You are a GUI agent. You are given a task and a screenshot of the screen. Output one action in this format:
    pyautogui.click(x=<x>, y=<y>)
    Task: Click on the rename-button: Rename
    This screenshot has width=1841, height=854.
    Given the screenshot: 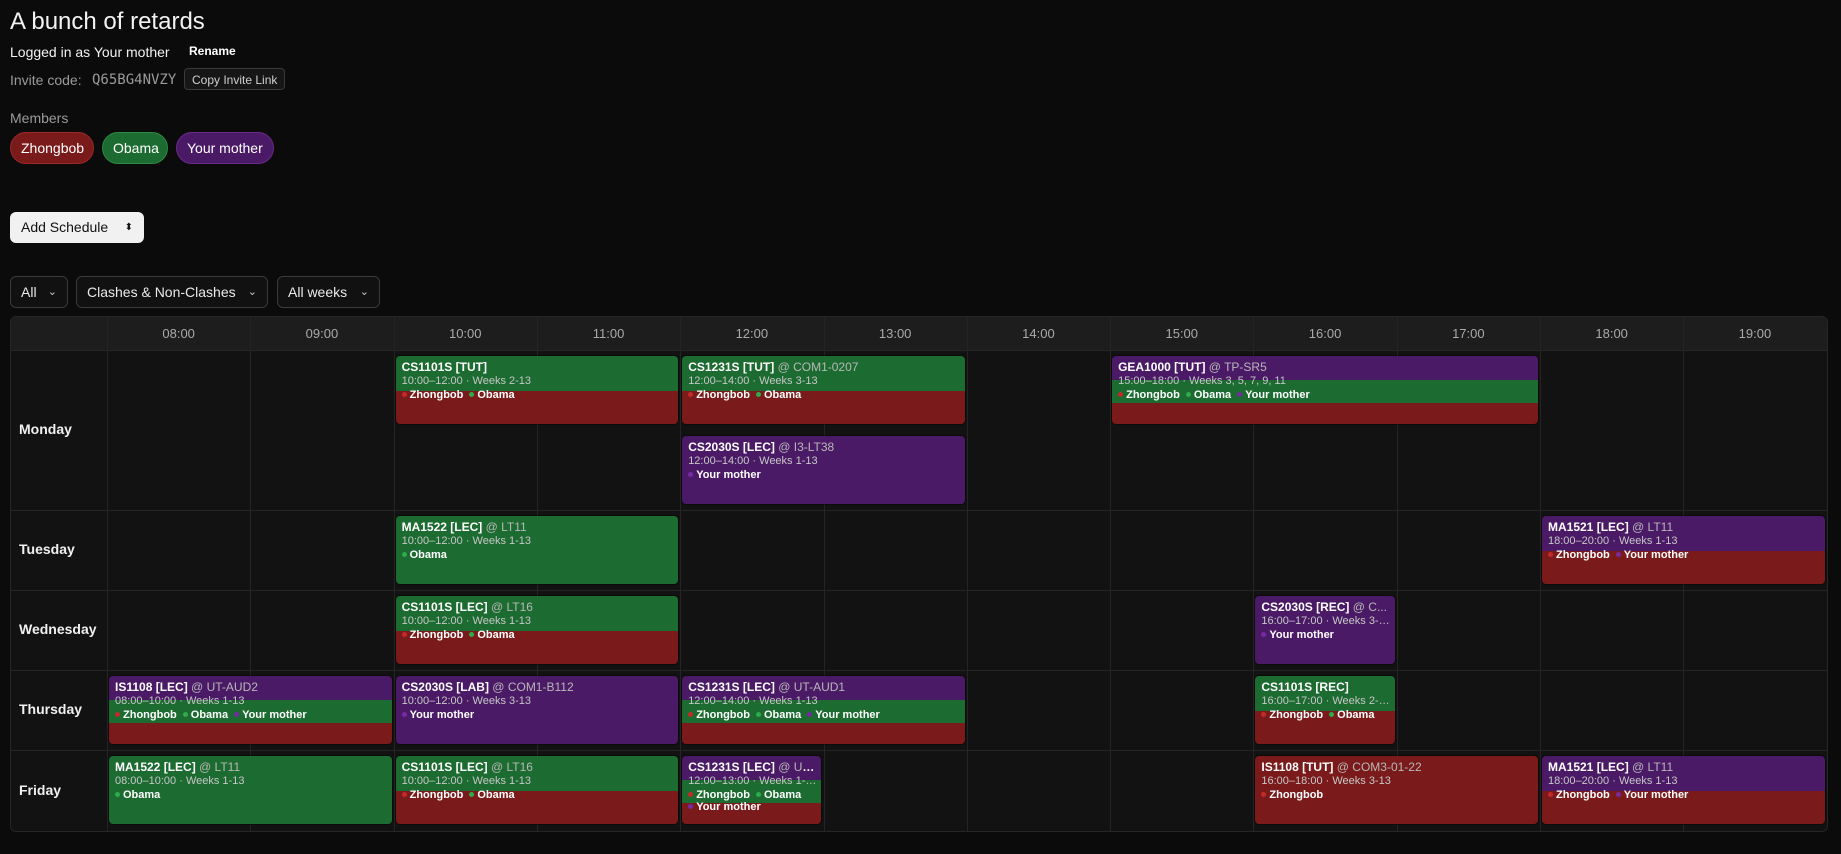 What is the action you would take?
    pyautogui.click(x=212, y=51)
    